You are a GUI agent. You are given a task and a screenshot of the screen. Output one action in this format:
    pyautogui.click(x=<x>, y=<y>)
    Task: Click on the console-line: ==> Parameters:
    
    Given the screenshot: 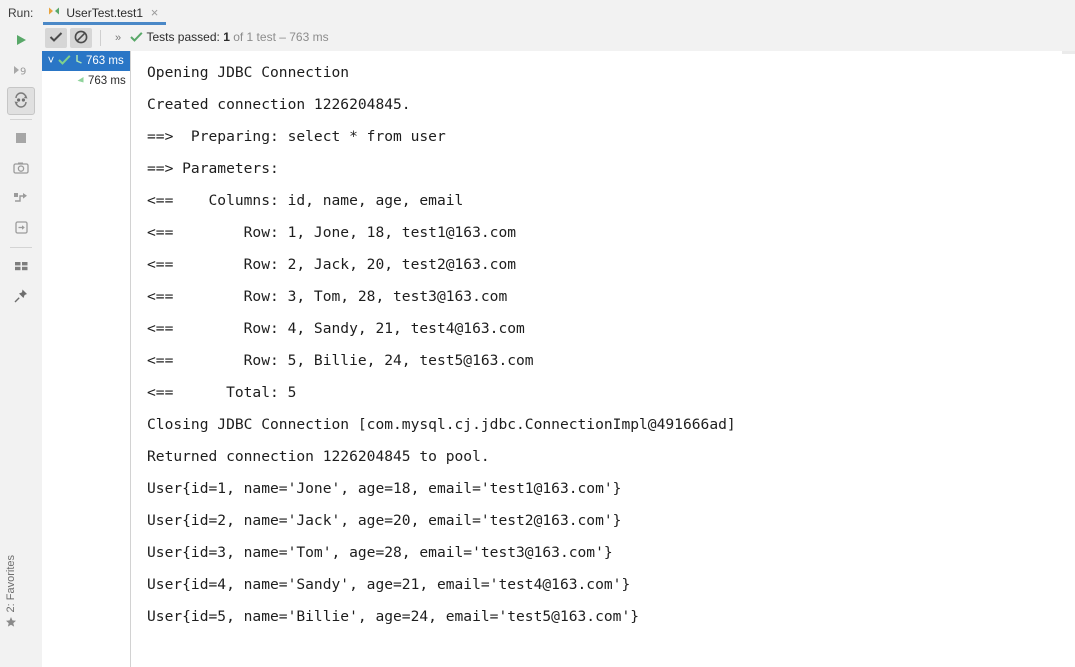 What is the action you would take?
    pyautogui.click(x=217, y=168)
    